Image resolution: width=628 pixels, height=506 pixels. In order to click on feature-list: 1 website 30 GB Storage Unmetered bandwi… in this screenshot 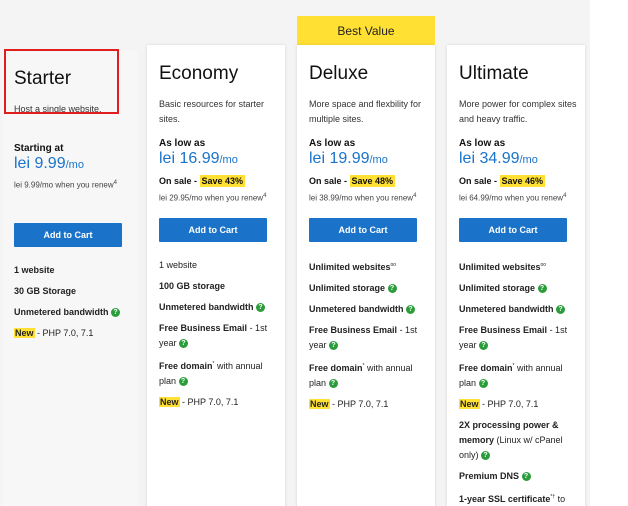, I will do `click(75, 305)`.